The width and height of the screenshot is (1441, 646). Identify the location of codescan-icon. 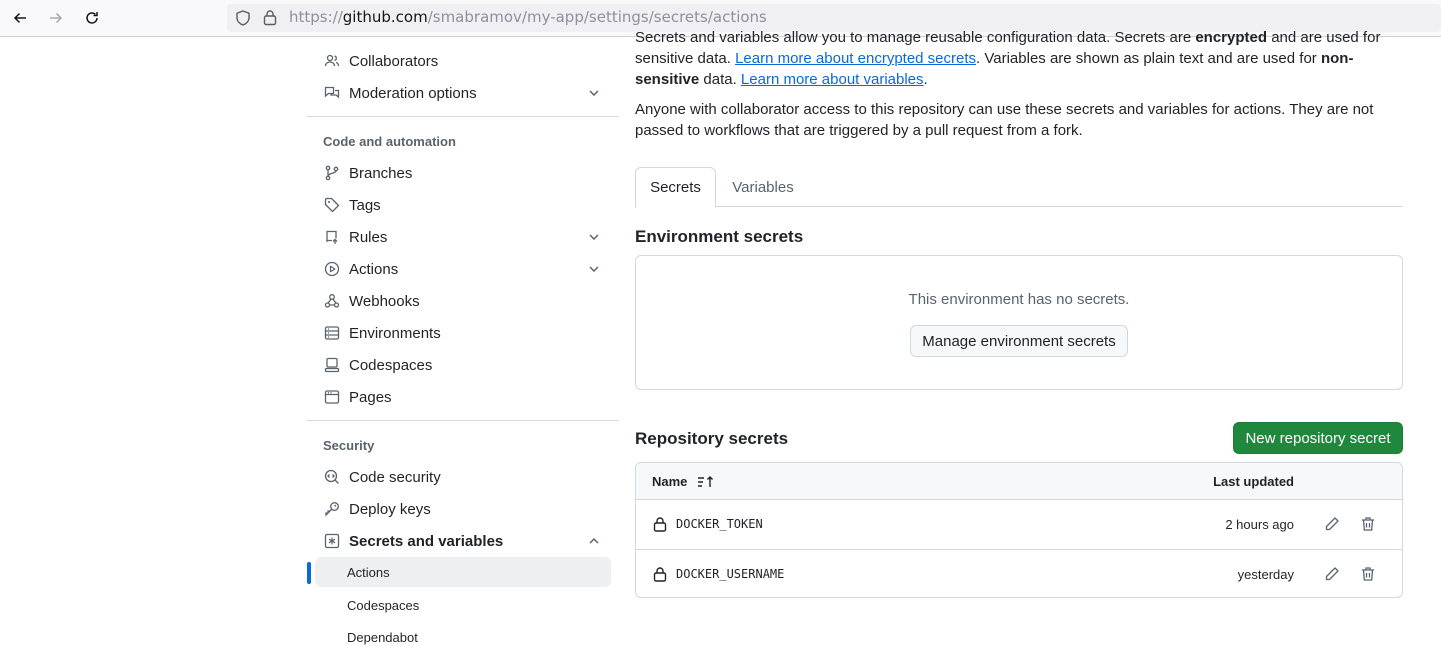
(332, 477).